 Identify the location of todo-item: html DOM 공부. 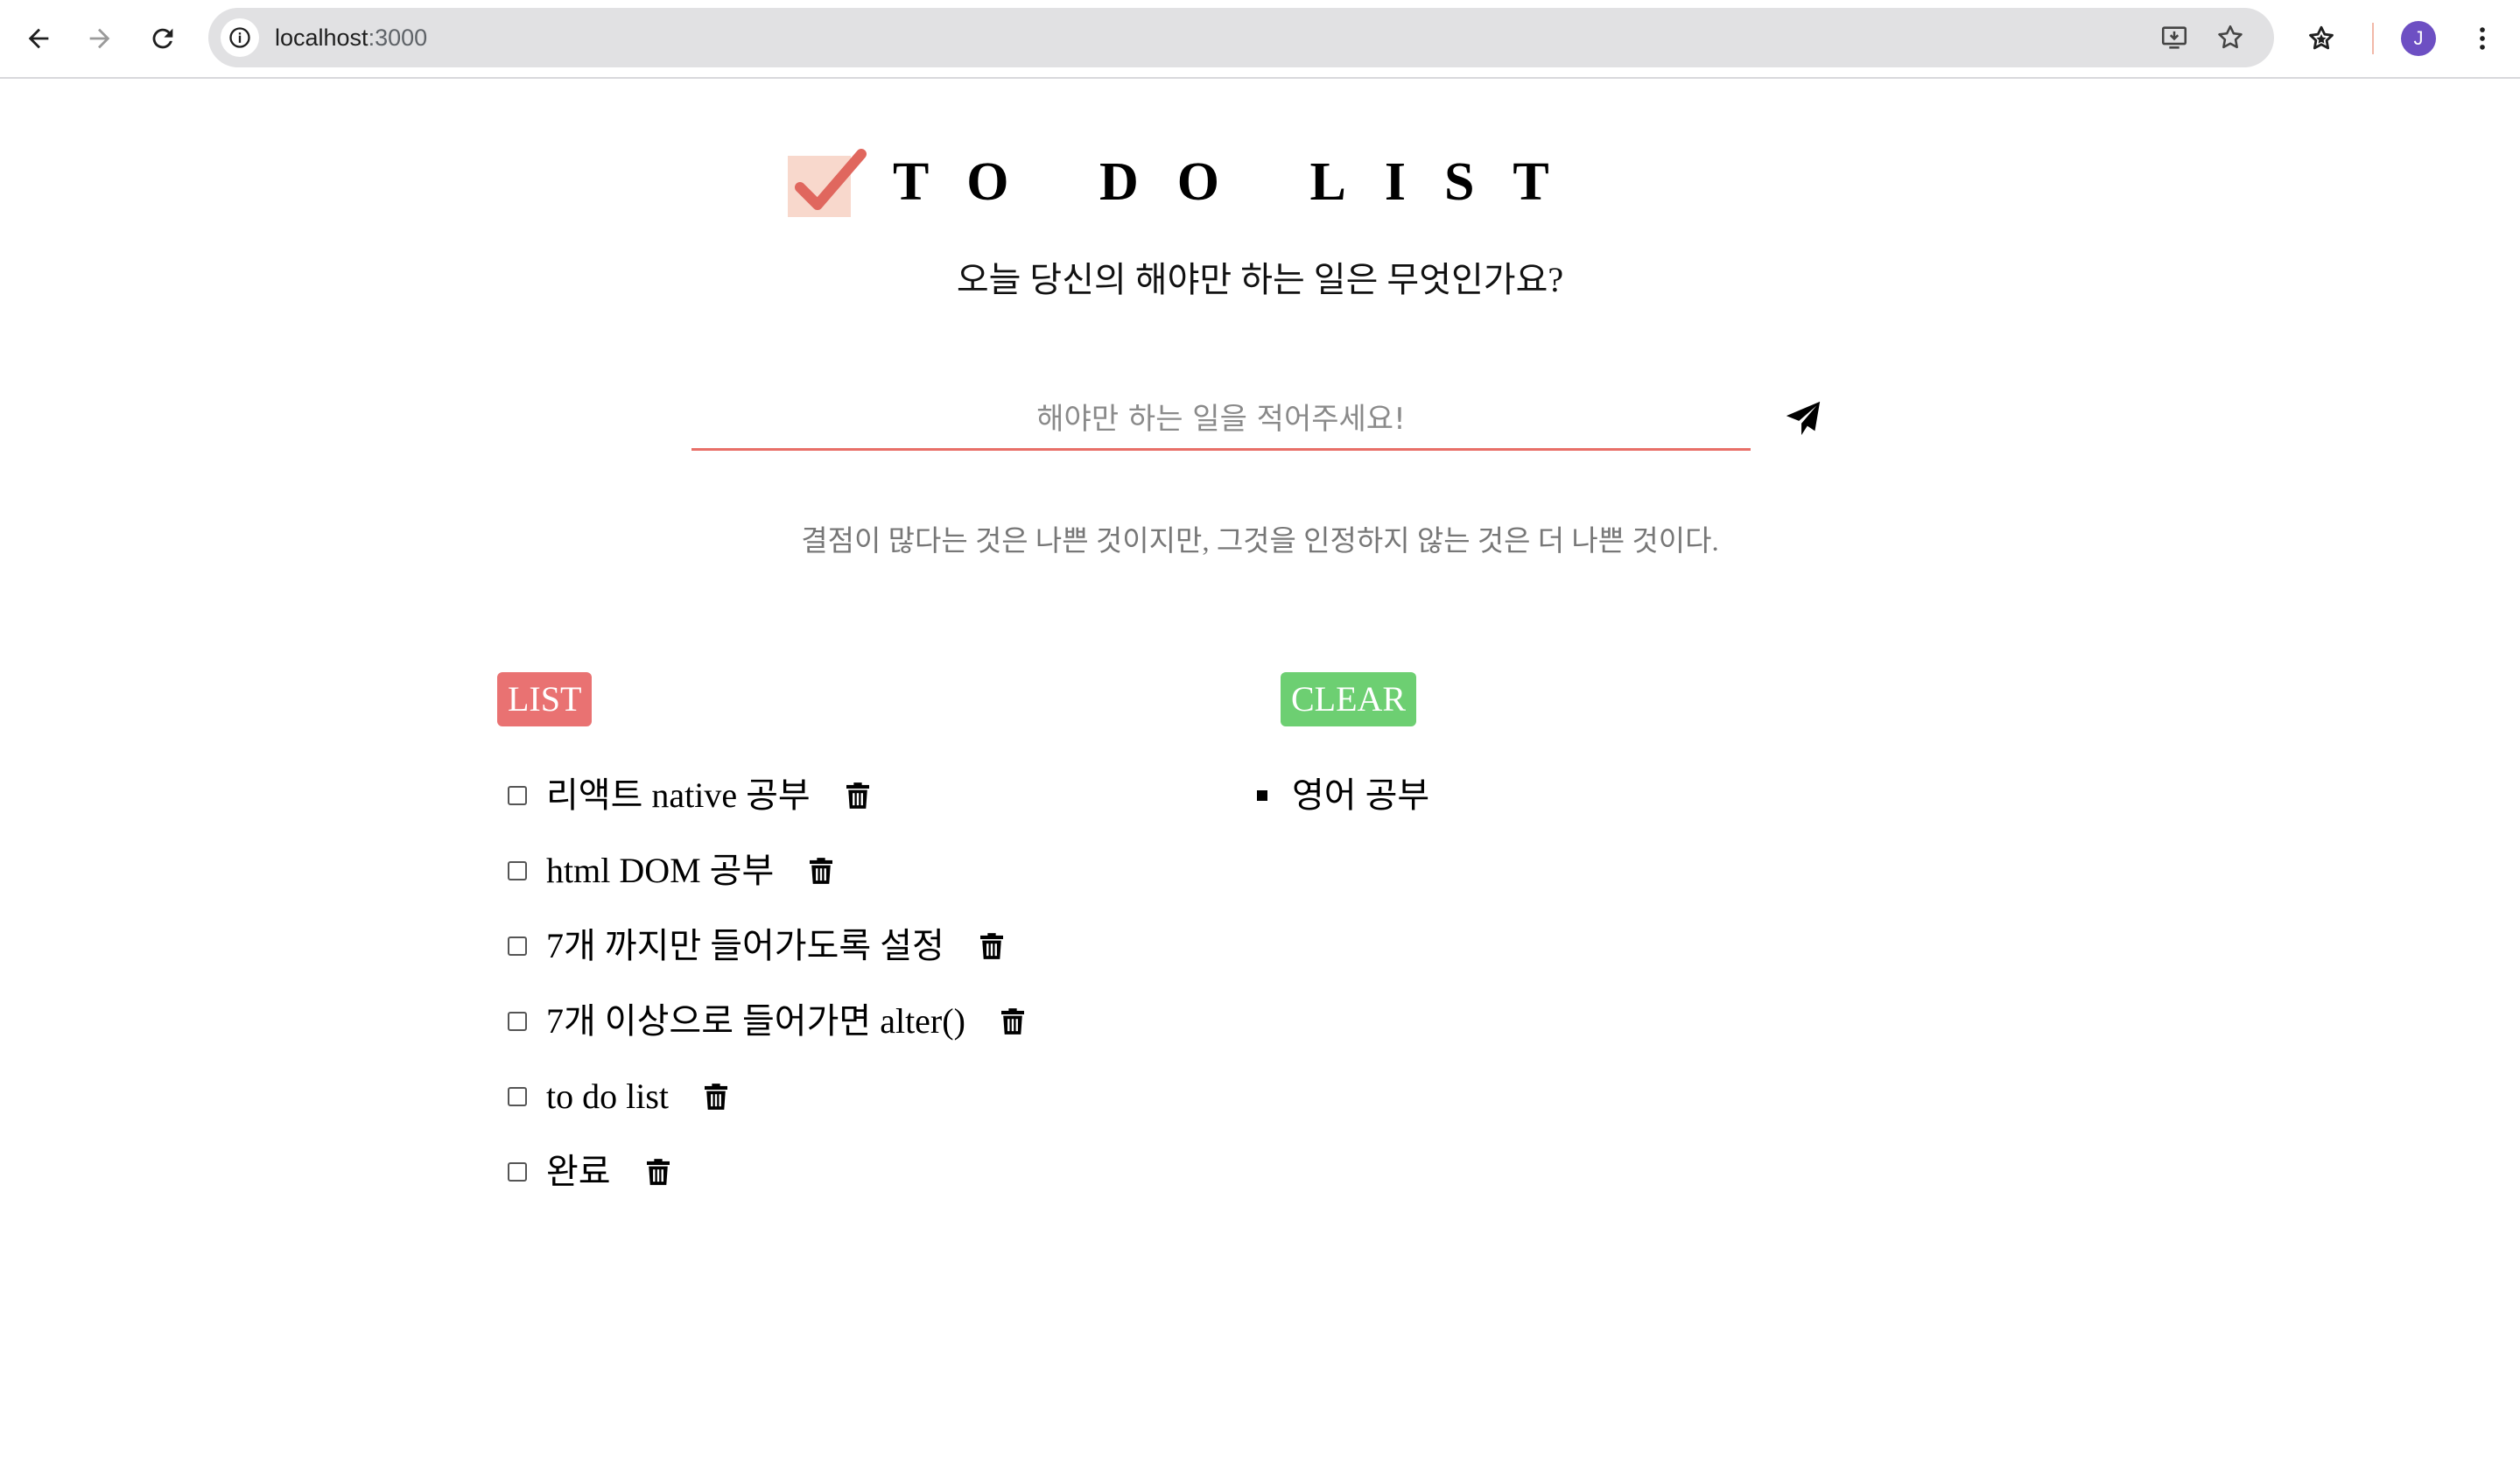
(766, 870).